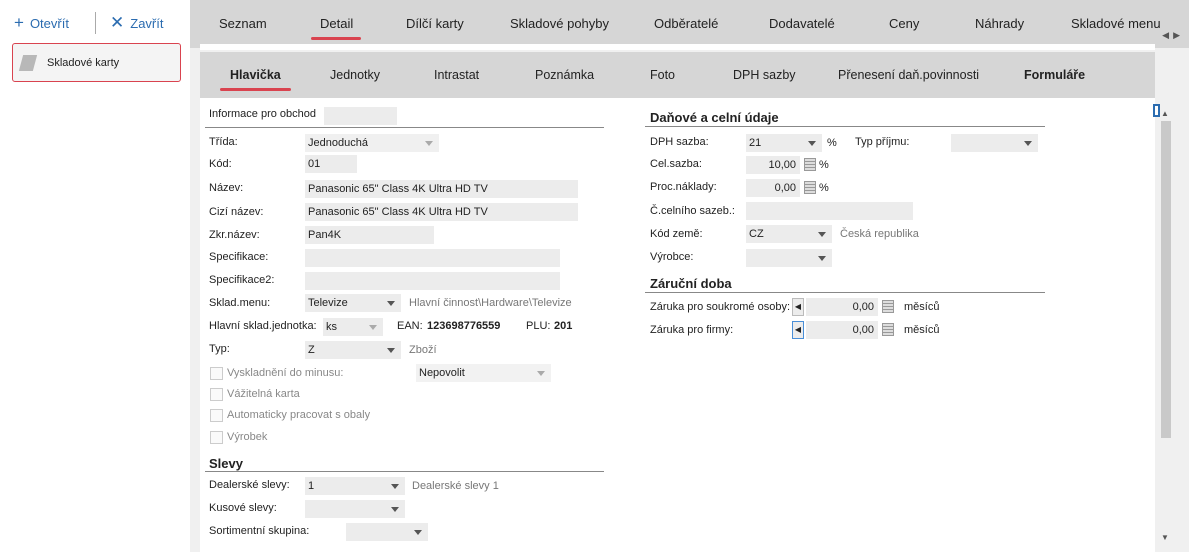 Image resolution: width=1189 pixels, height=552 pixels. What do you see at coordinates (355, 509) in the screenshot?
I see `kusove-select` at bounding box center [355, 509].